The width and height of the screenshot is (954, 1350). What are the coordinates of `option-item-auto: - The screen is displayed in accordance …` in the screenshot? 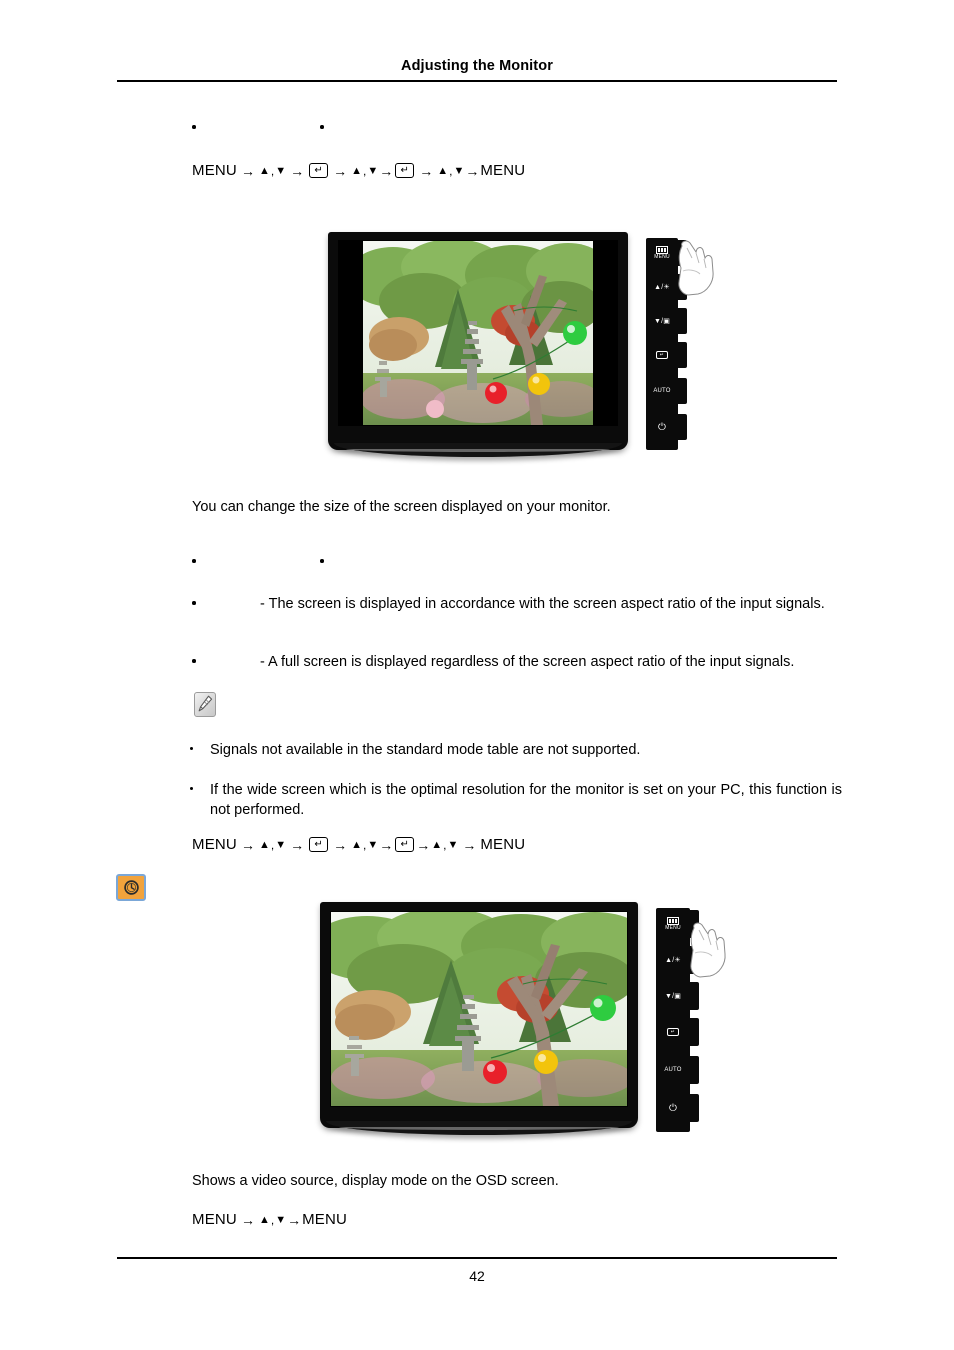 It's located at (517, 604).